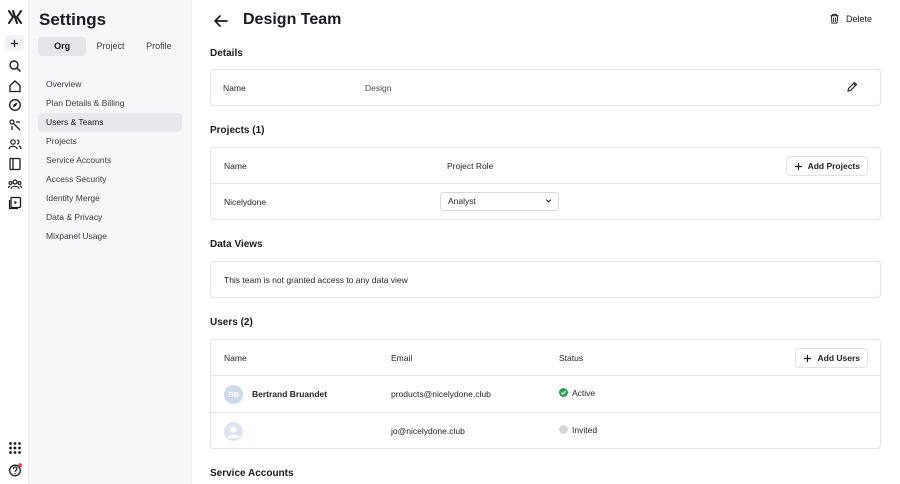  What do you see at coordinates (19, 464) in the screenshot?
I see `notification-dot` at bounding box center [19, 464].